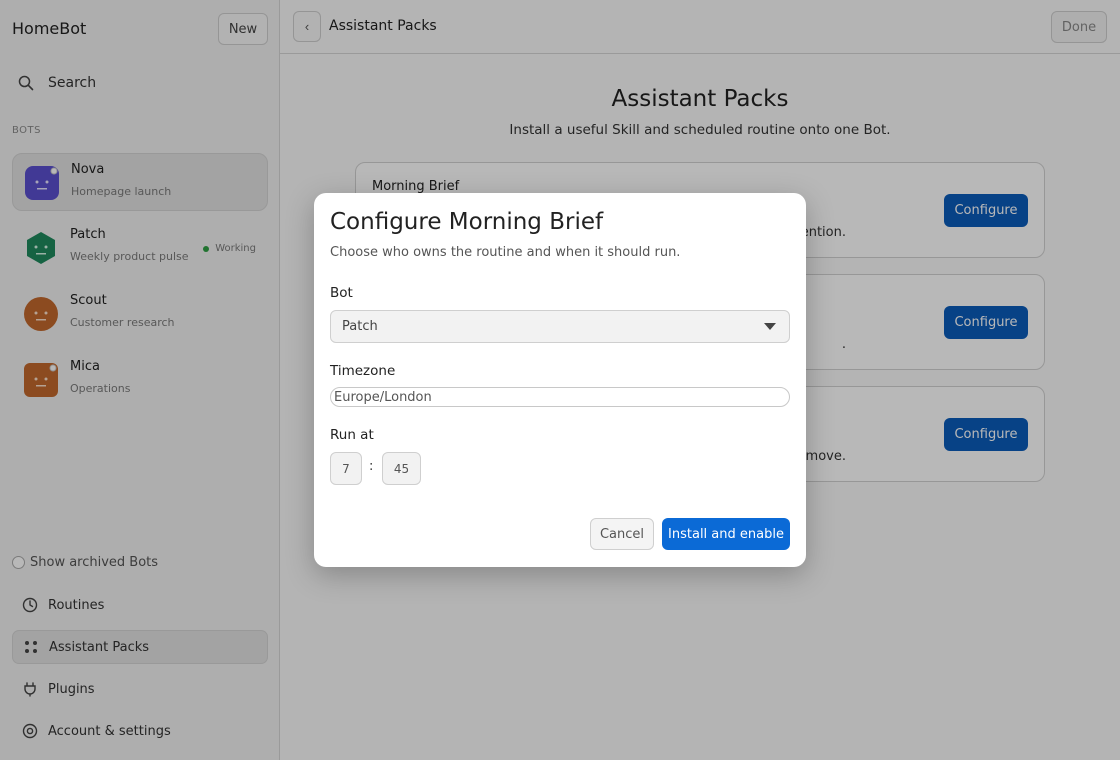 This screenshot has height=760, width=1120. What do you see at coordinates (341, 293) in the screenshot?
I see `bot-field-label: Bot` at bounding box center [341, 293].